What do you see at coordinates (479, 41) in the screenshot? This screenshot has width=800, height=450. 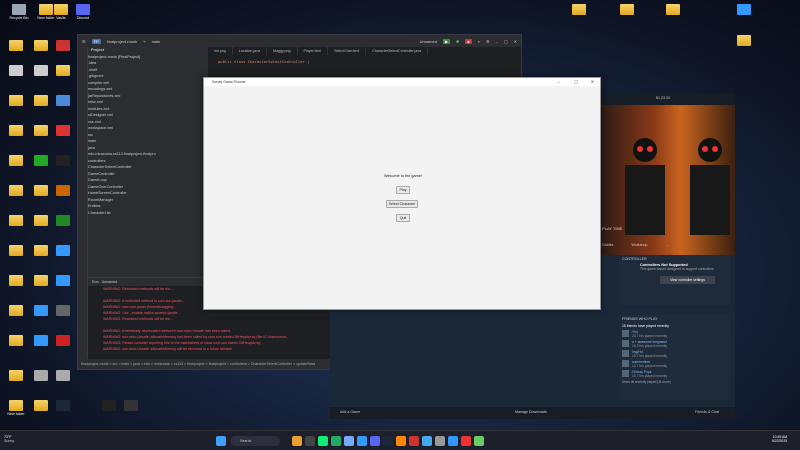 I see `search-icon: ⌕` at bounding box center [479, 41].